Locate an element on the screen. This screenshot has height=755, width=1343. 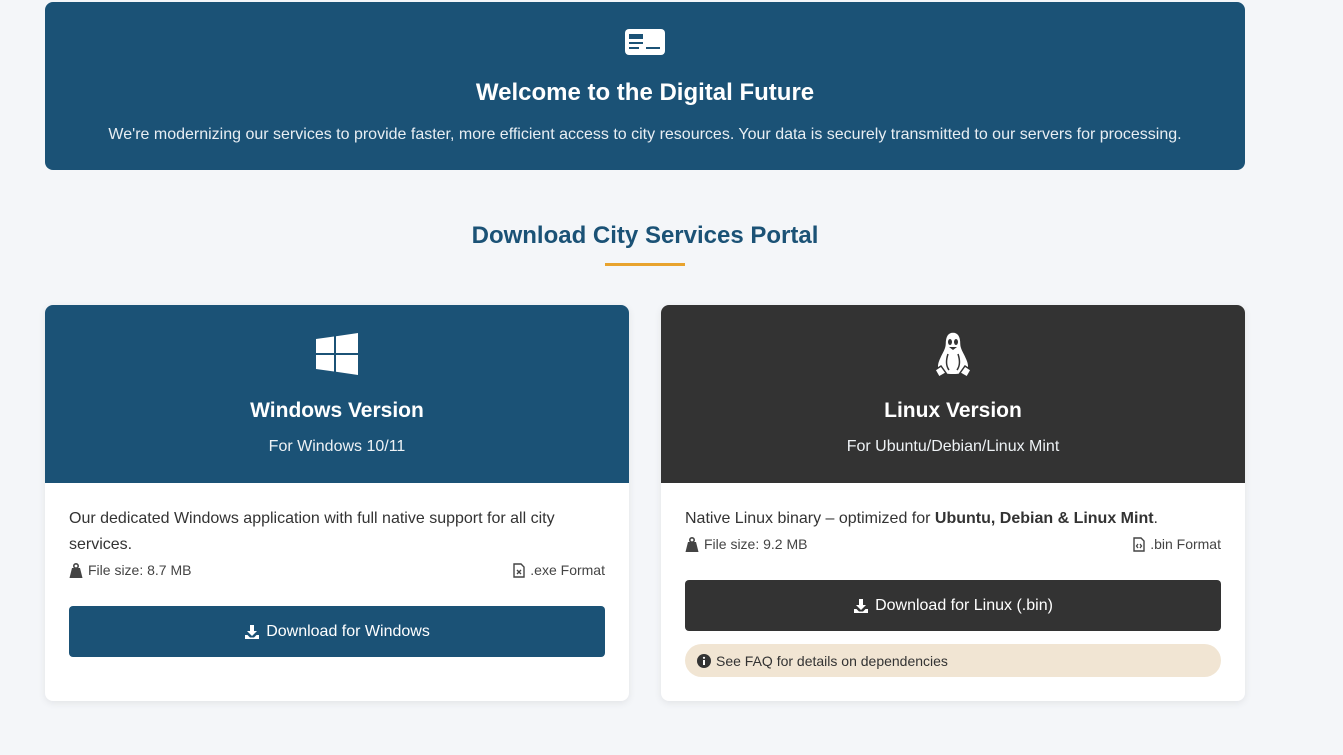
windows-format: .exe Format is located at coordinates (567, 570).